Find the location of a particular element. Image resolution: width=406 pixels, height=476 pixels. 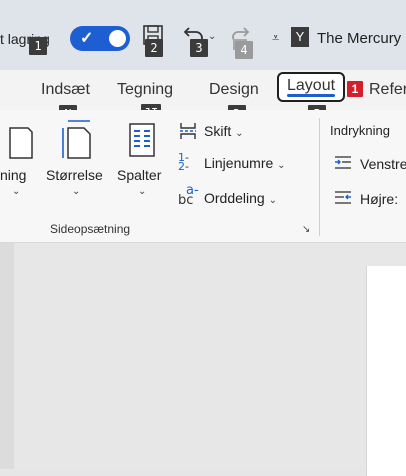

tab-design: Design is located at coordinates (234, 90).